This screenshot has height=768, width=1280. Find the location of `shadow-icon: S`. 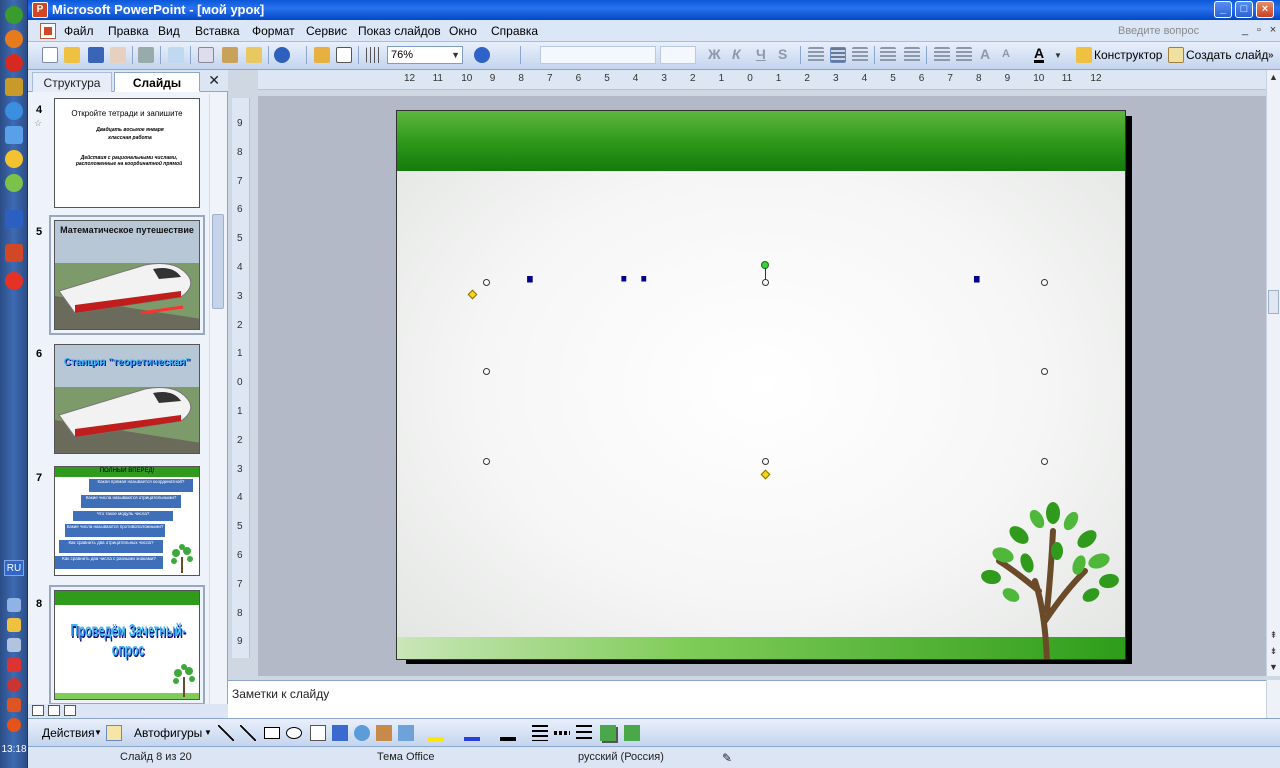

shadow-icon: S is located at coordinates (782, 54).